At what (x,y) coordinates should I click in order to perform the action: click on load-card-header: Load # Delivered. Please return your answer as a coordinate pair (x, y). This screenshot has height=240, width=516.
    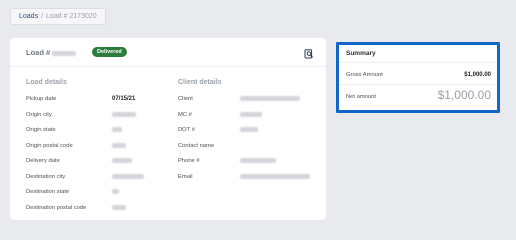
    Looking at the image, I should click on (168, 52).